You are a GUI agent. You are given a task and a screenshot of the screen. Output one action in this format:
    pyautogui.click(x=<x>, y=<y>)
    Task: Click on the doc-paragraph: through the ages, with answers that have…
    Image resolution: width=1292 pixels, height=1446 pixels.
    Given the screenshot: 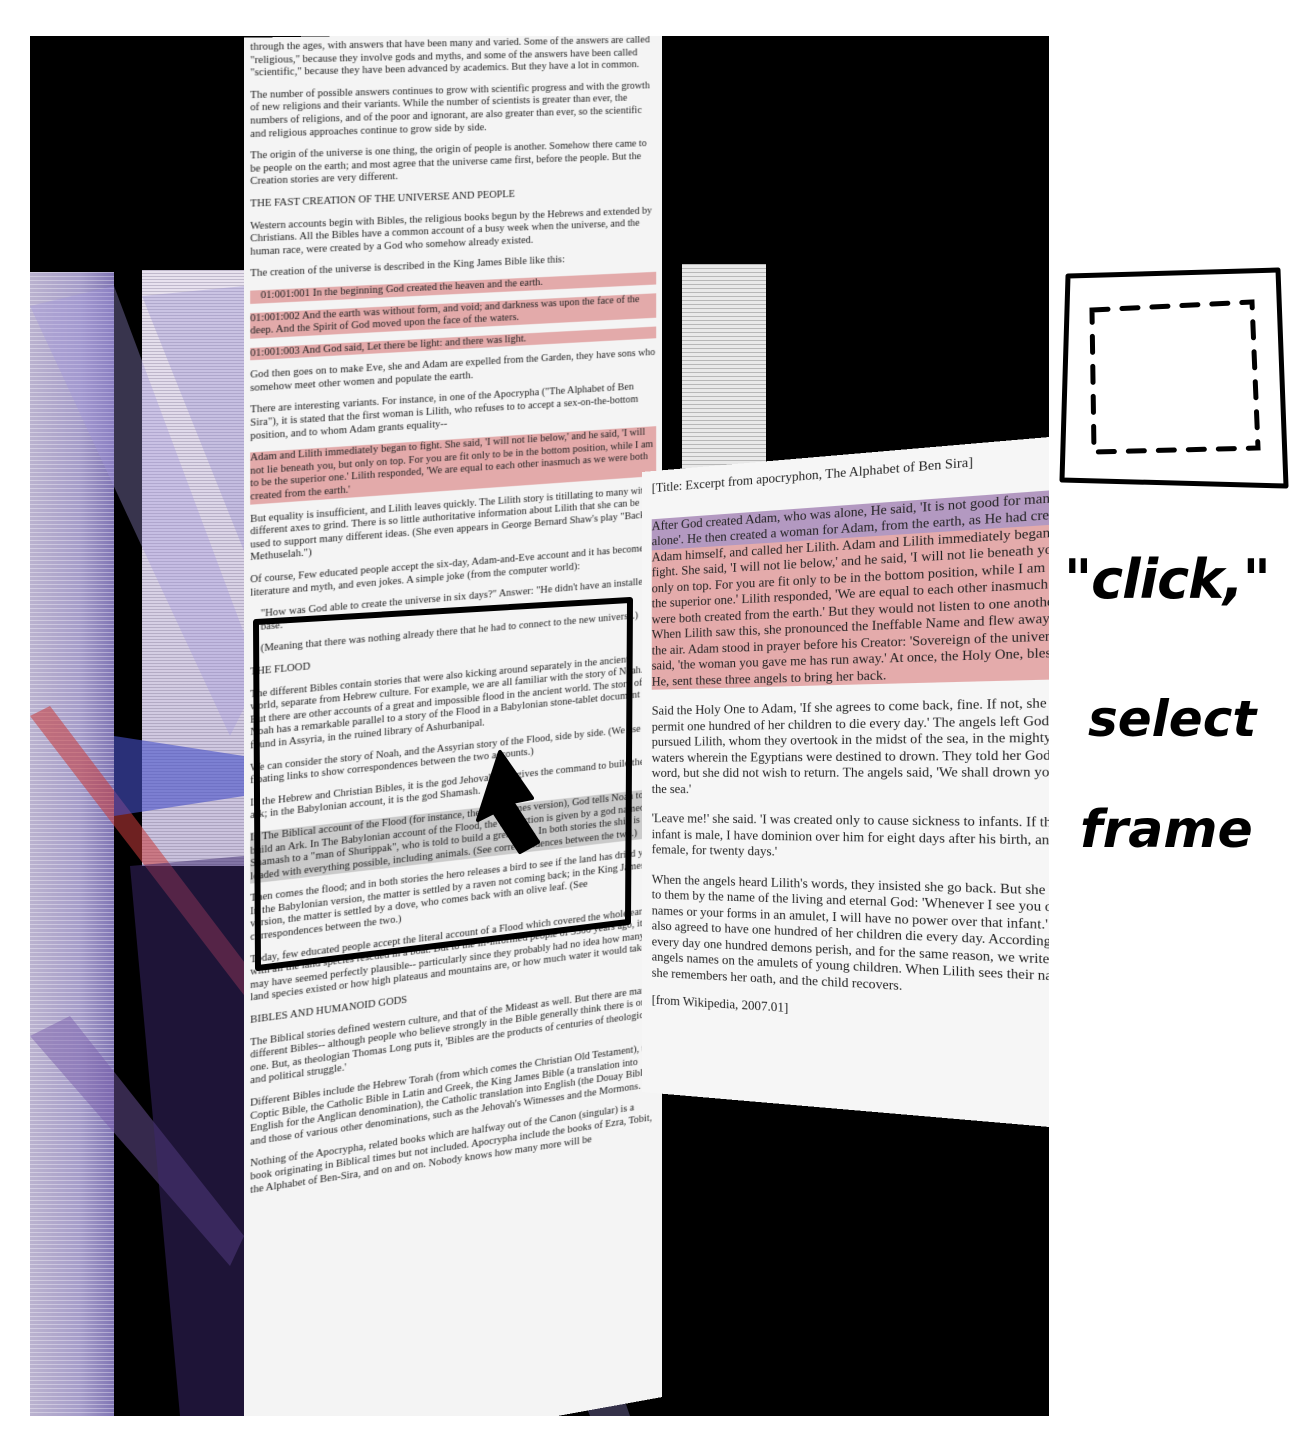 What is the action you would take?
    pyautogui.click(x=453, y=58)
    